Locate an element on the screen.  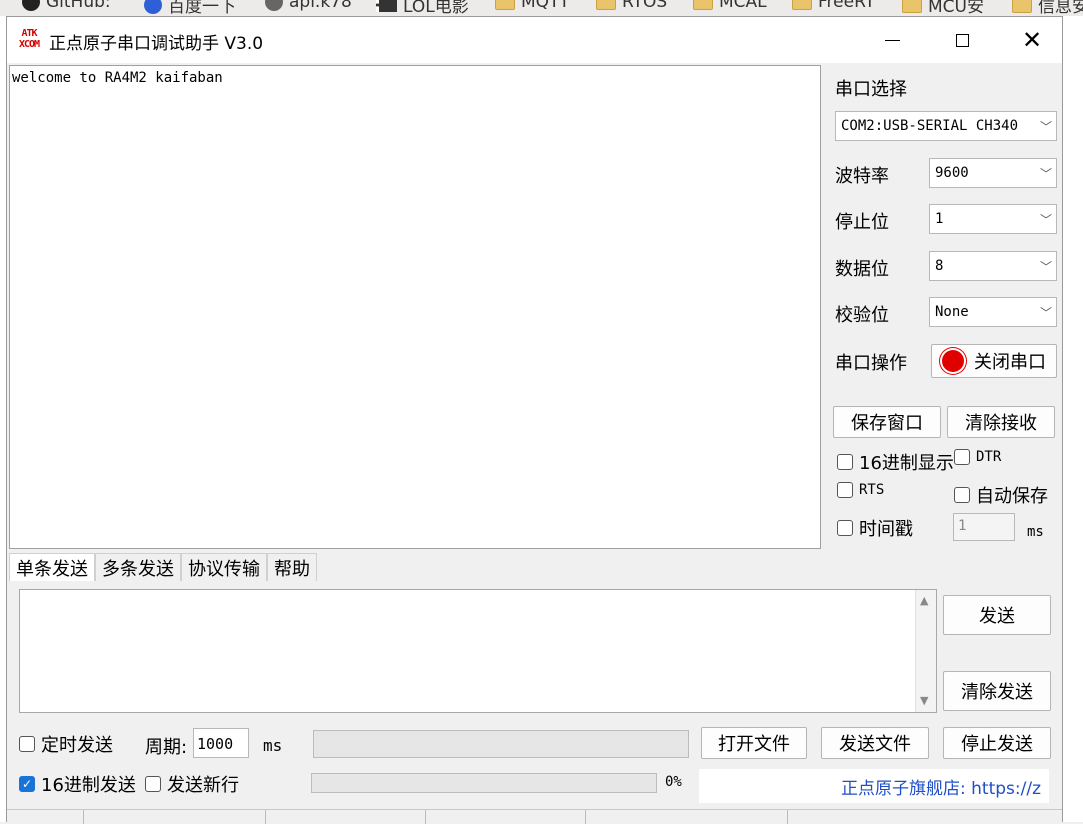
minimize-icon is located at coordinates (892, 40).